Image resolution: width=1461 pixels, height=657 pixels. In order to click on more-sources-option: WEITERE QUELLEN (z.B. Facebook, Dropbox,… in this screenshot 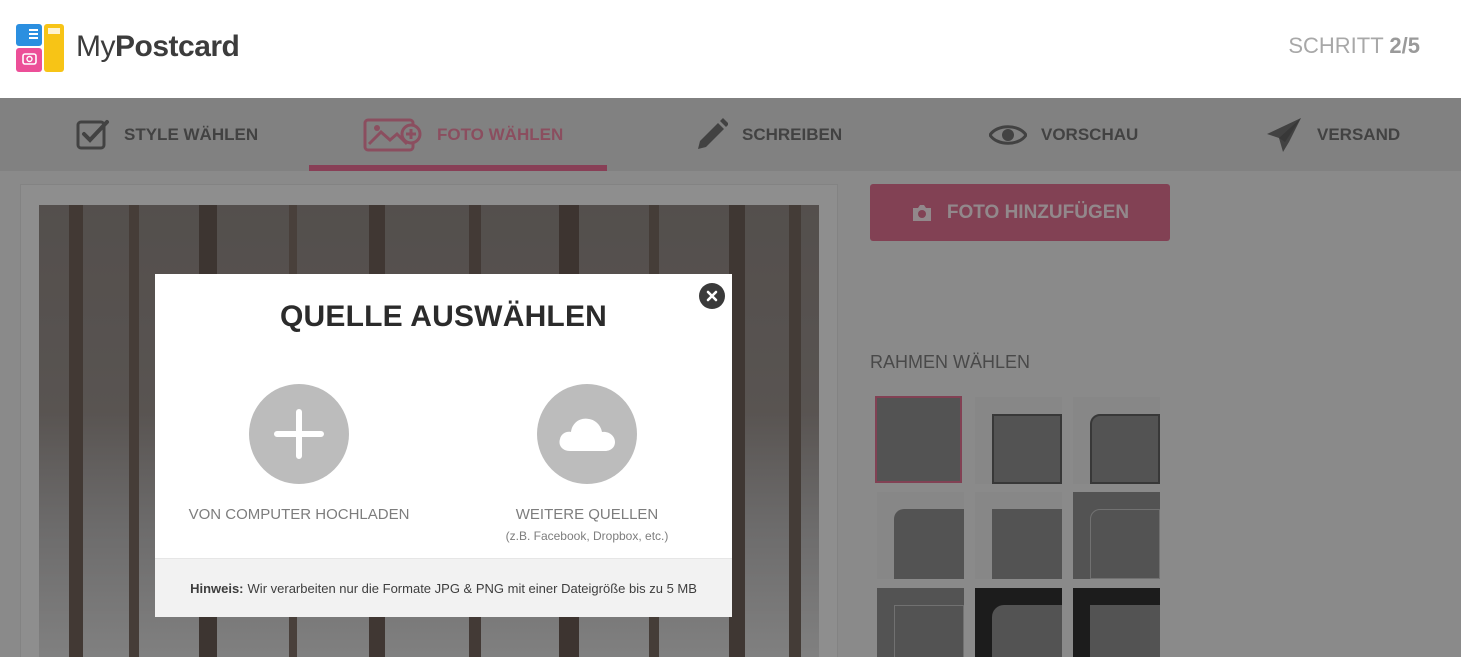, I will do `click(587, 463)`.